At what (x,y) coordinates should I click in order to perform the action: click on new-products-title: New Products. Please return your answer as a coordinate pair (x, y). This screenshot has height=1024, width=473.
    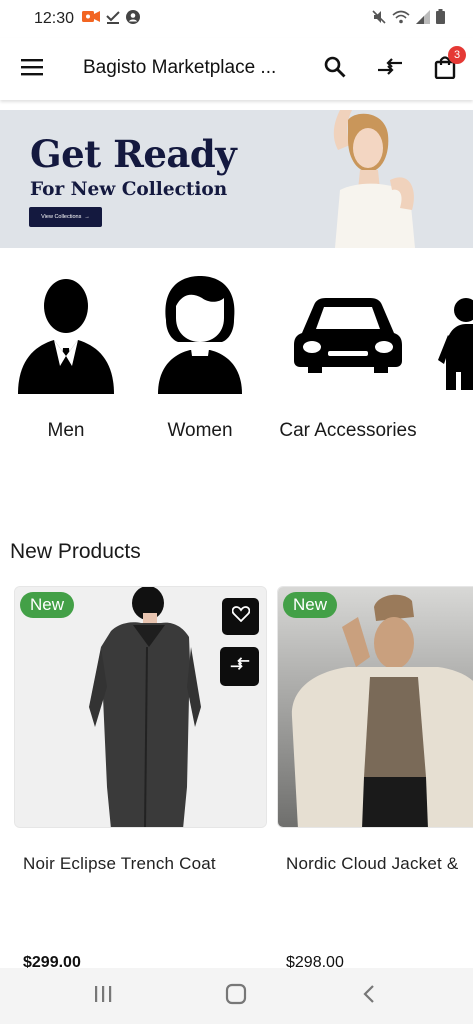
    Looking at the image, I should click on (75, 551).